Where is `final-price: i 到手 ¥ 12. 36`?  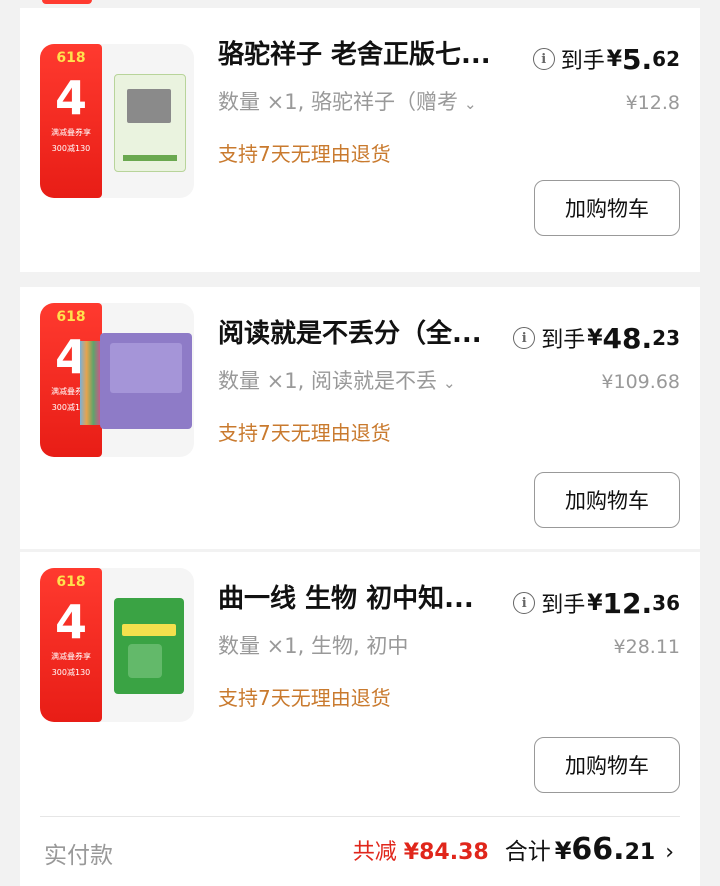 final-price: i 到手 ¥ 12. 36 is located at coordinates (596, 603).